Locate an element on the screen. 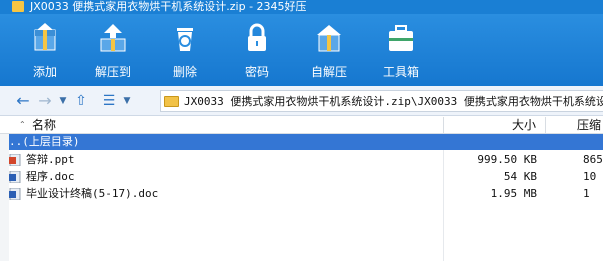  self-extract-icon is located at coordinates (329, 38).